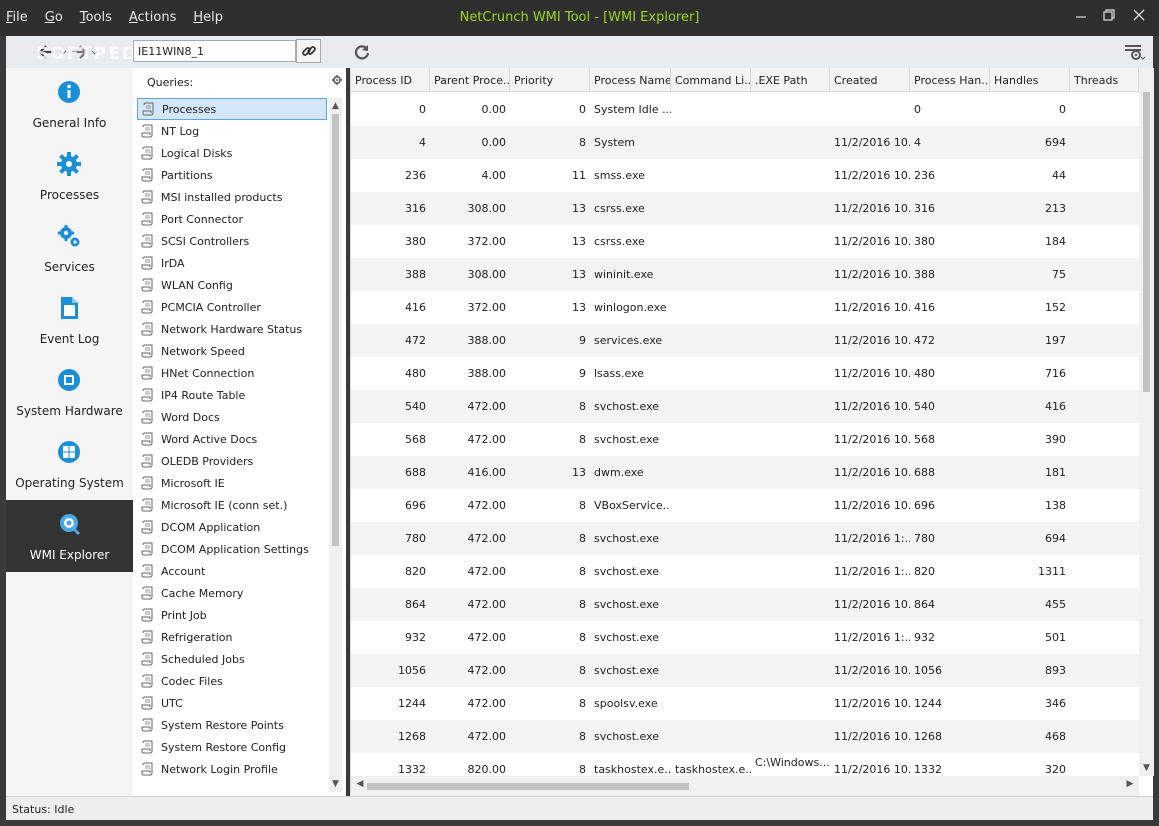 The width and height of the screenshot is (1159, 826). What do you see at coordinates (232, 285) in the screenshot?
I see `query-item: WLAN Config` at bounding box center [232, 285].